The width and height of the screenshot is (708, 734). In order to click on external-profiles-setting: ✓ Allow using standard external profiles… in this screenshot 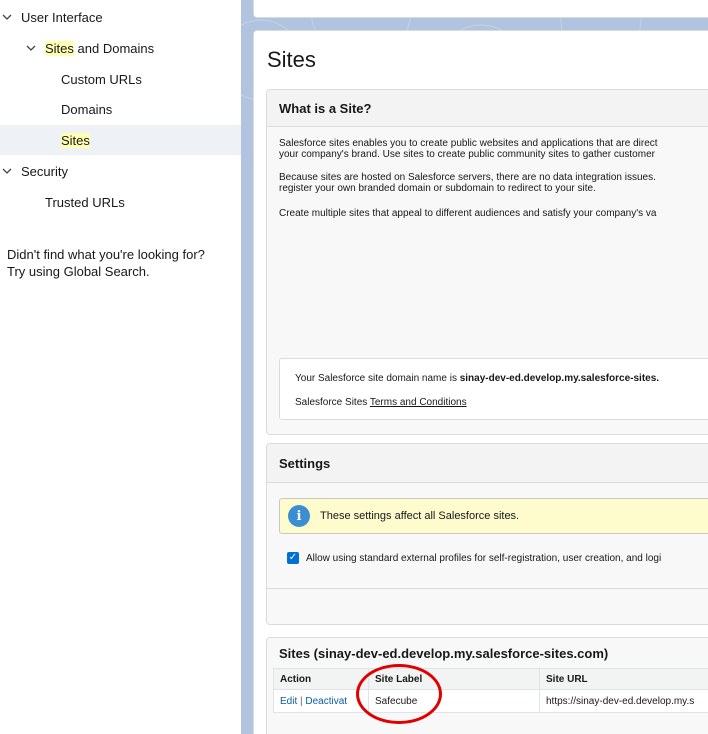, I will do `click(474, 558)`.